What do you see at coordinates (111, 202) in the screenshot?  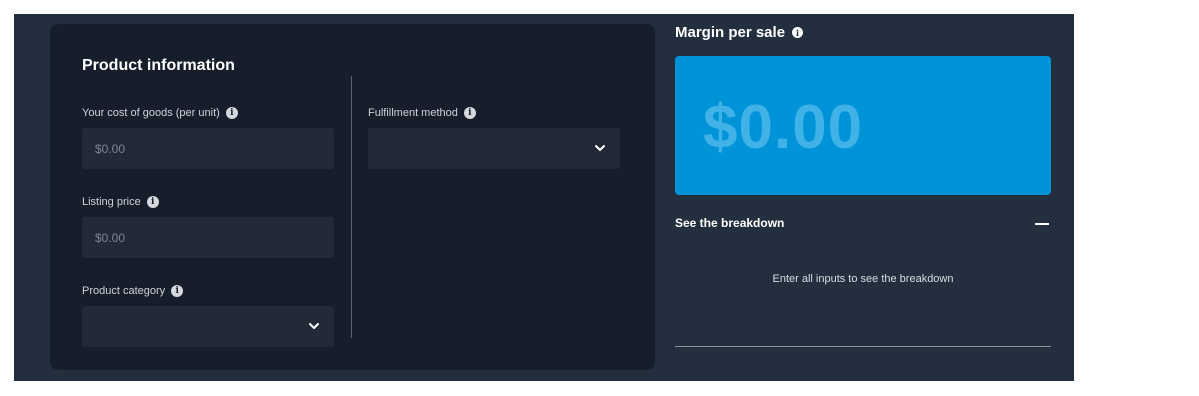 I see `listing-label: Listing price` at bounding box center [111, 202].